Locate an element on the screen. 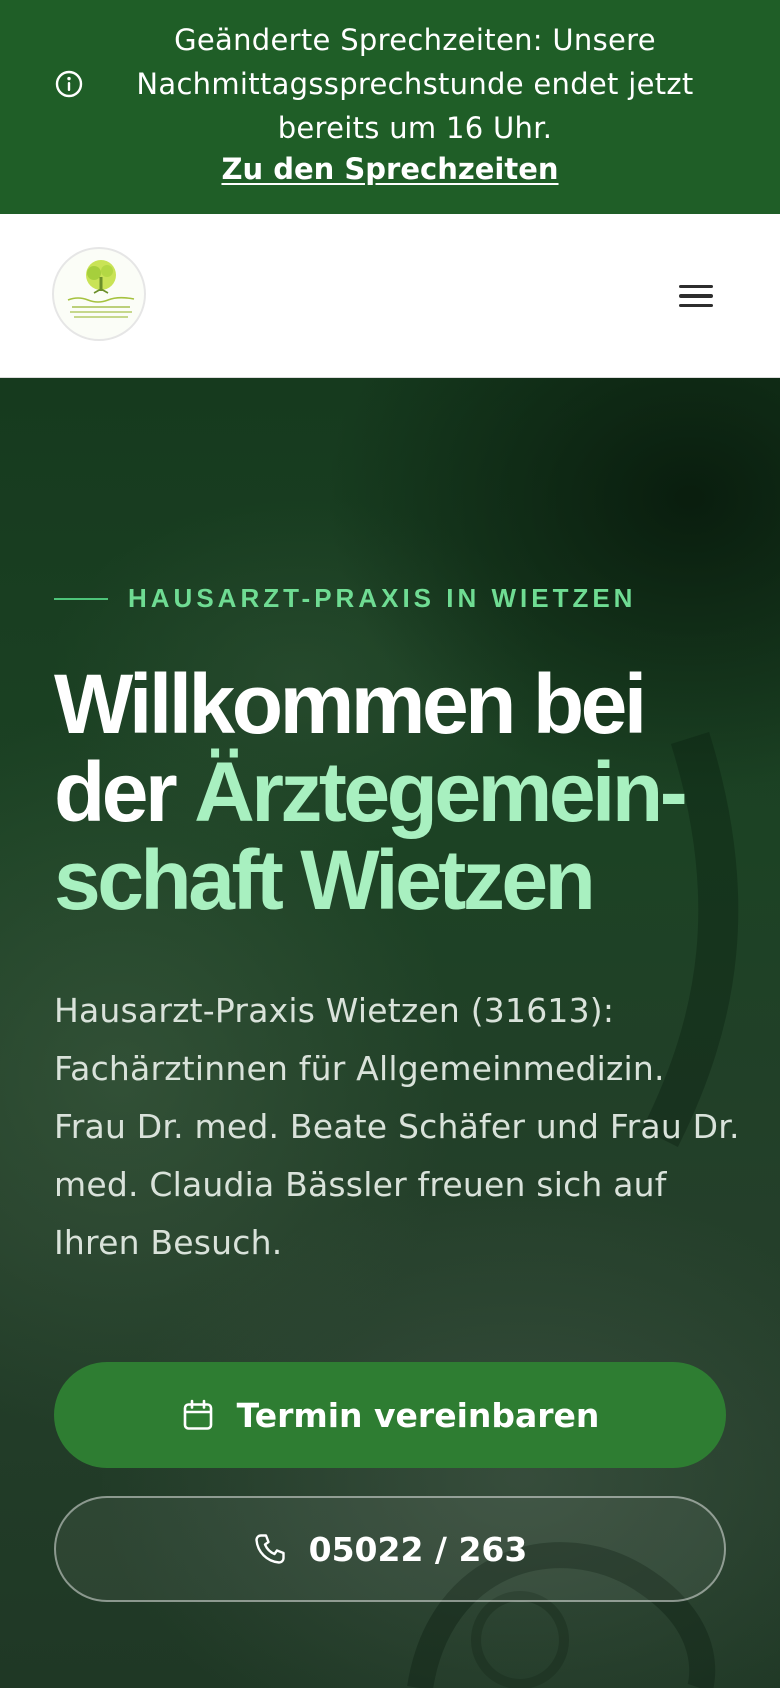 The image size is (780, 1688). call-phone-button: 05022 / 263 is located at coordinates (390, 1549).